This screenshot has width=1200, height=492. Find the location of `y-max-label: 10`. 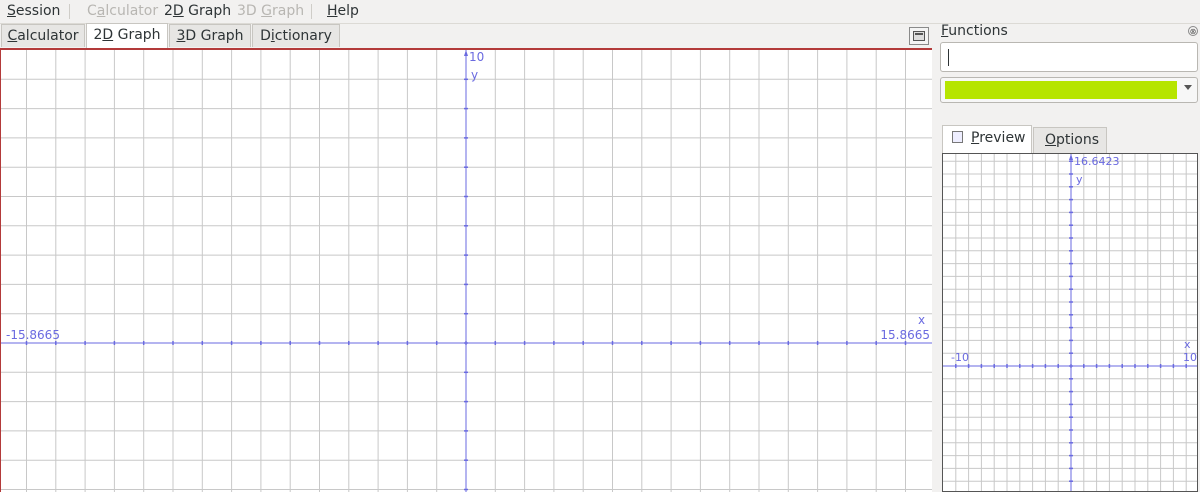

y-max-label: 10 is located at coordinates (476, 57).